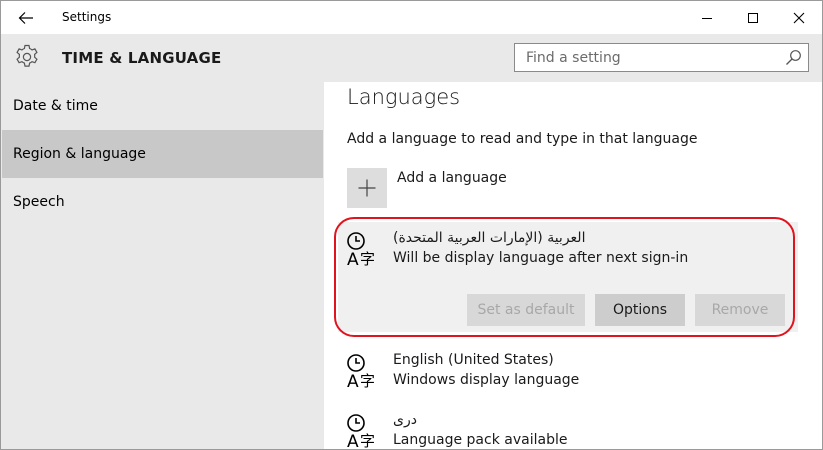 The image size is (823, 450). Describe the element at coordinates (526, 310) in the screenshot. I see `set-as-default-button: Set as default` at that location.